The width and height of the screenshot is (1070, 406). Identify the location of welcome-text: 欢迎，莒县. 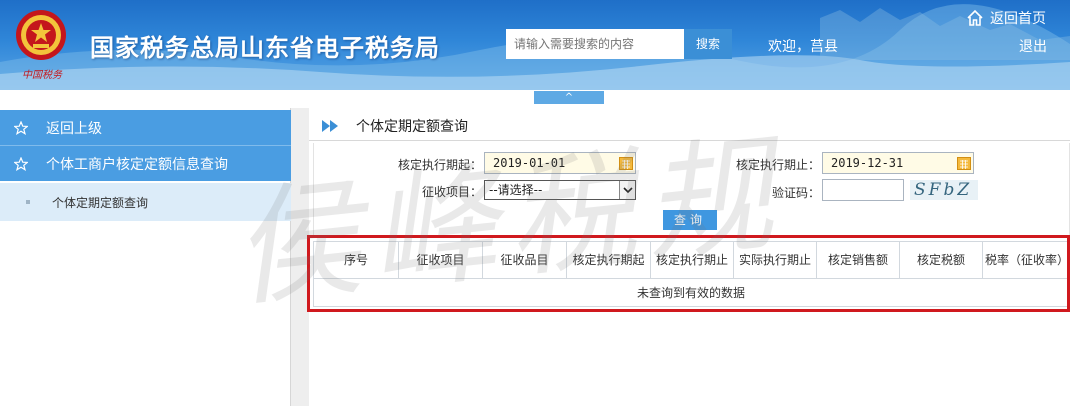
(803, 47).